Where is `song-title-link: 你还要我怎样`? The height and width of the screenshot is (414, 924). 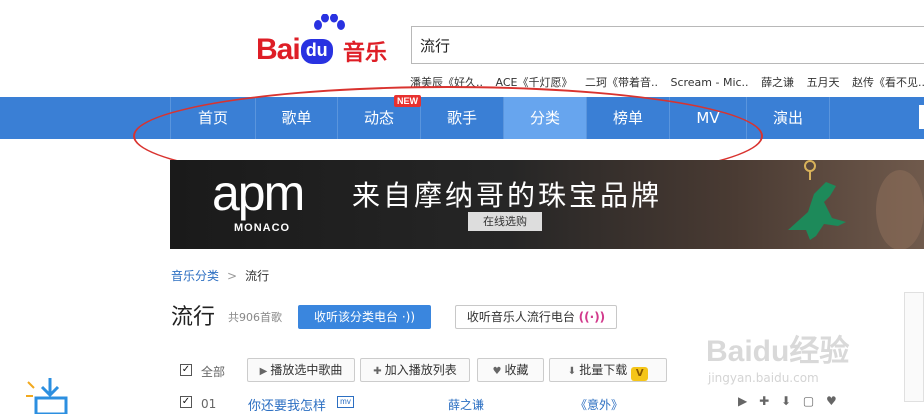 song-title-link: 你还要我怎样 is located at coordinates (287, 404).